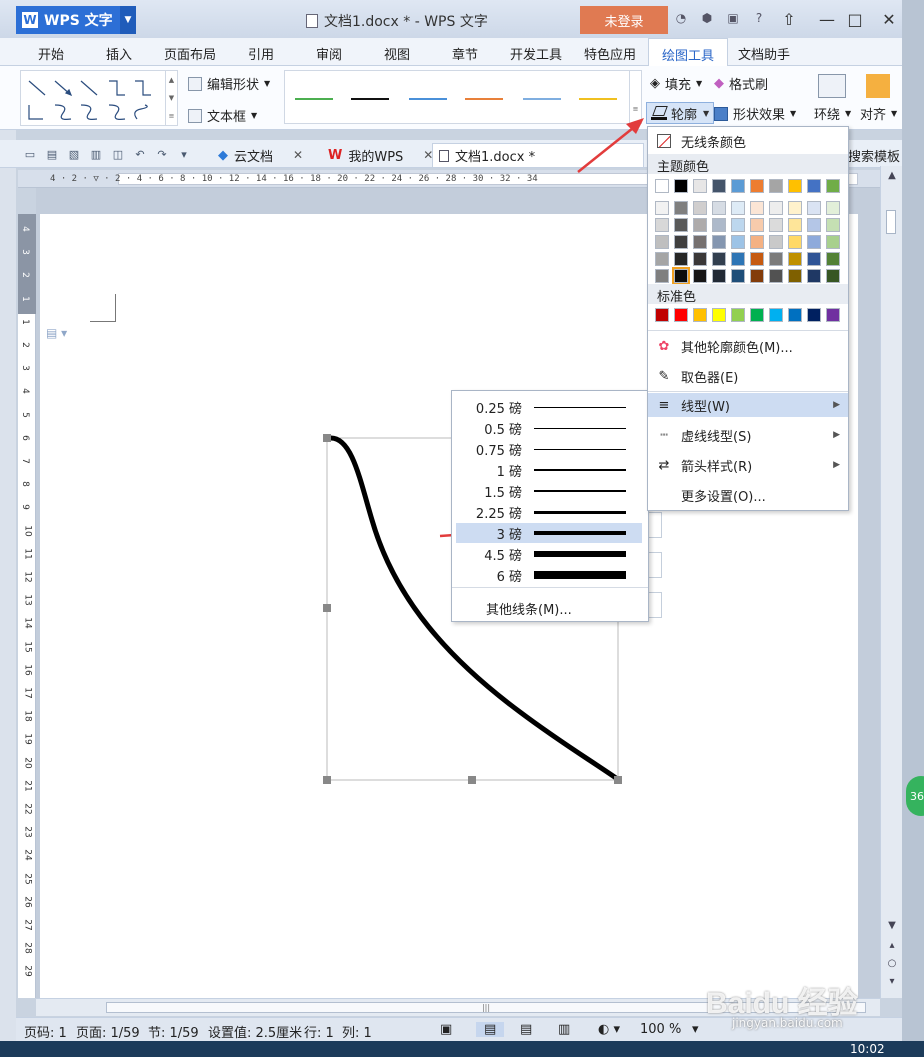 Image resolution: width=924 pixels, height=1057 pixels. Describe the element at coordinates (549, 554) in the screenshot. I see `line-weight-item: 4.5 磅` at that location.